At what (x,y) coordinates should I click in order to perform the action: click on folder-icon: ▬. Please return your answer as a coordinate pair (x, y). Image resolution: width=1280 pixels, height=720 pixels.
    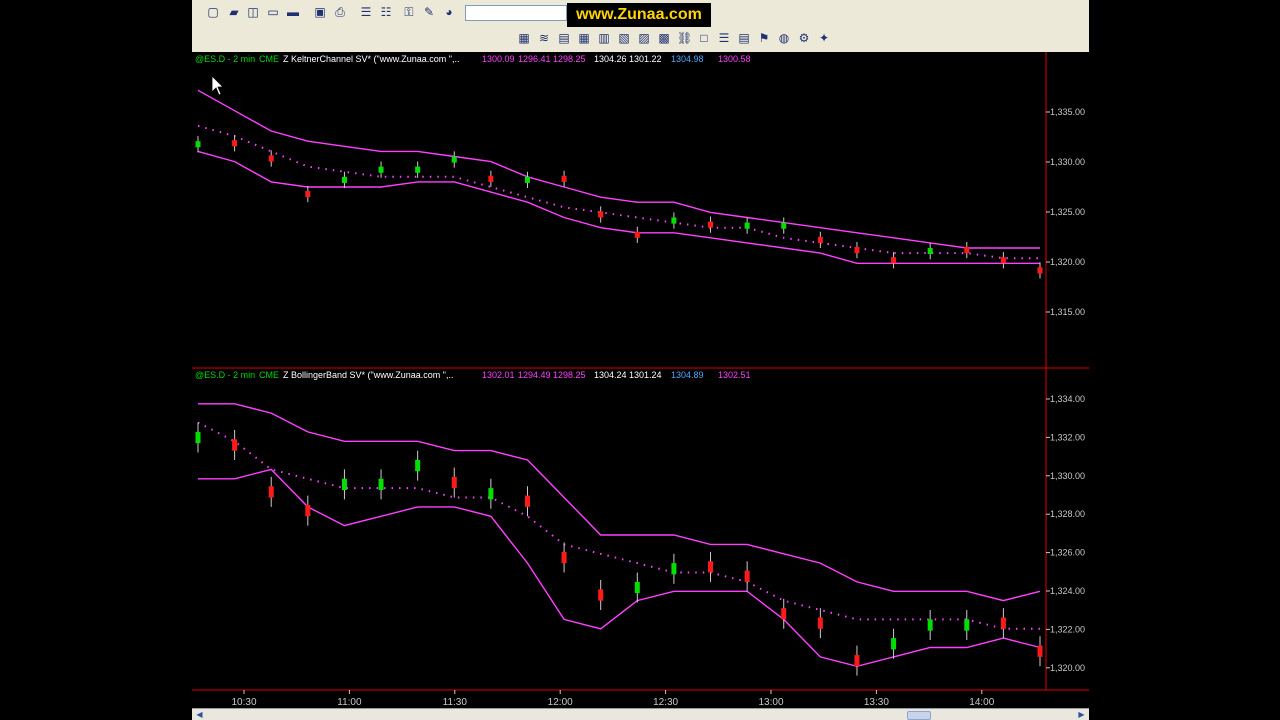
    Looking at the image, I should click on (293, 12).